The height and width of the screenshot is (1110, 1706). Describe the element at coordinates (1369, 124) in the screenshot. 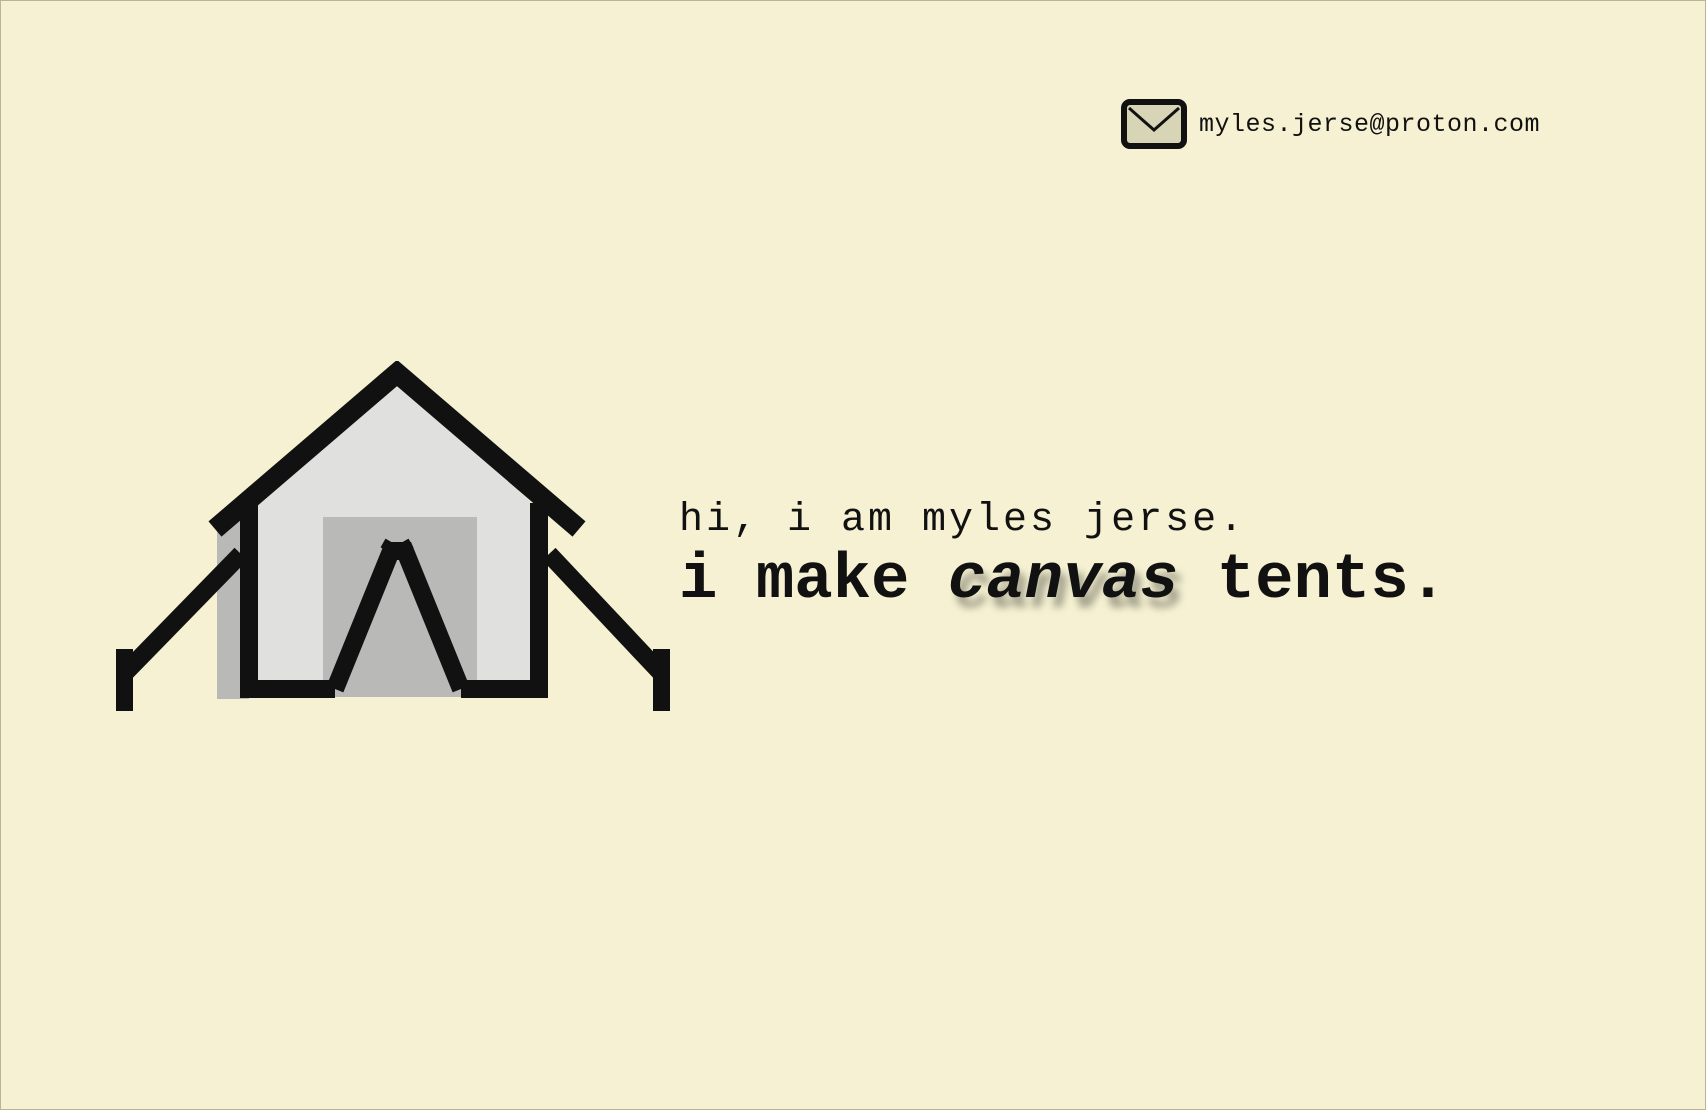

I see `email-link: myles.jerse@proton.com` at that location.